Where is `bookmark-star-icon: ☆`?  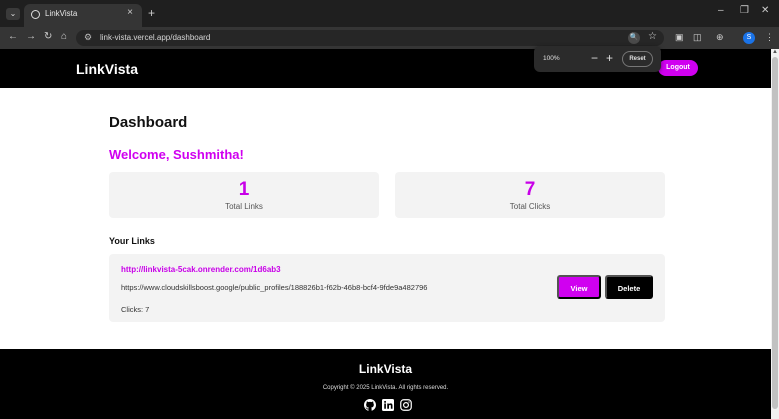 bookmark-star-icon: ☆ is located at coordinates (652, 36).